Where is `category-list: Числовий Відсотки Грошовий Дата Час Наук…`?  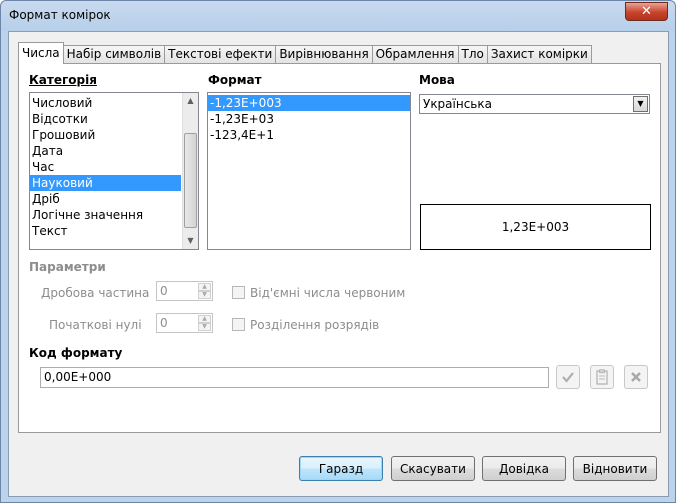
category-list: Числовий Відсотки Грошовий Дата Час Наук… is located at coordinates (114, 171).